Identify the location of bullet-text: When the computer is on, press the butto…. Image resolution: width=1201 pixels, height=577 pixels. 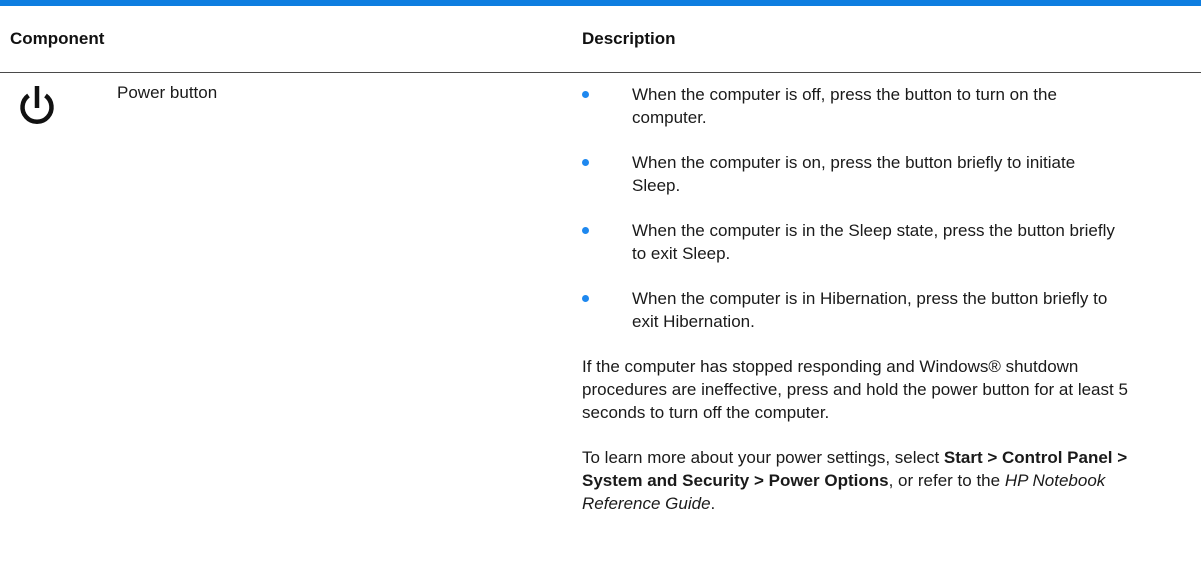
(854, 174).